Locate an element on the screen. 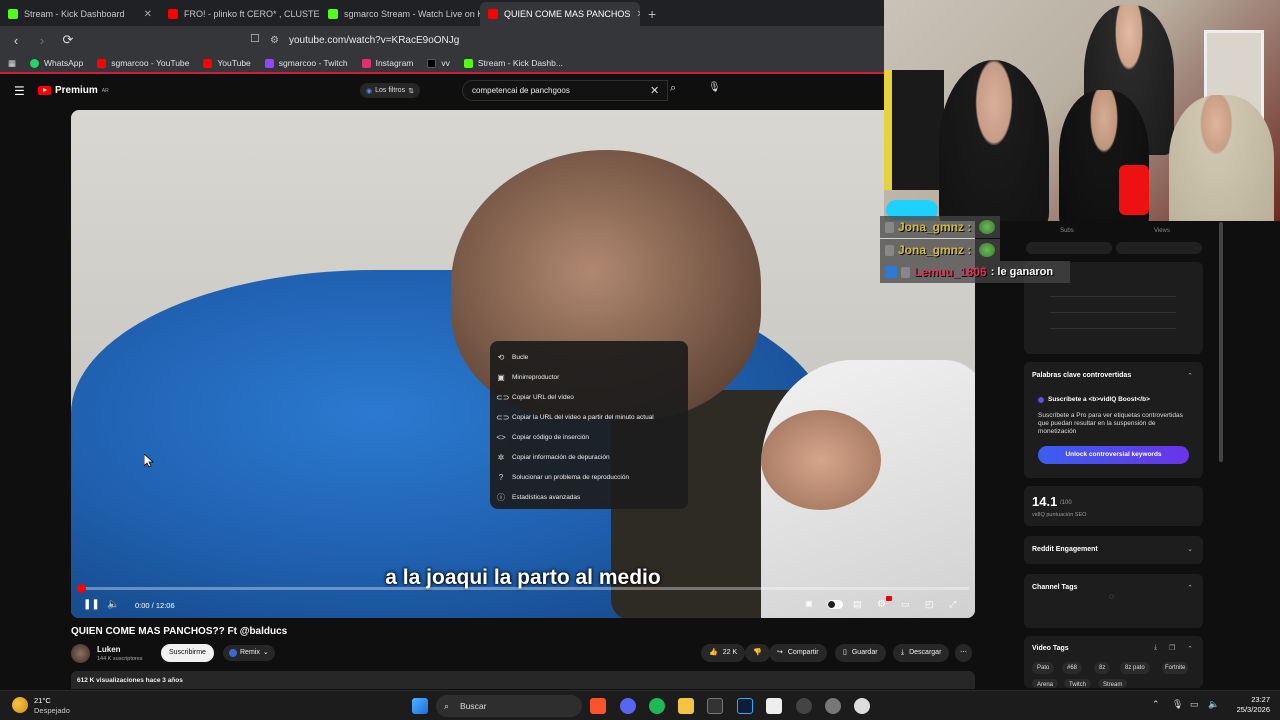 The width and height of the screenshot is (1280, 720). search-icon: ⌕ is located at coordinates (673, 88).